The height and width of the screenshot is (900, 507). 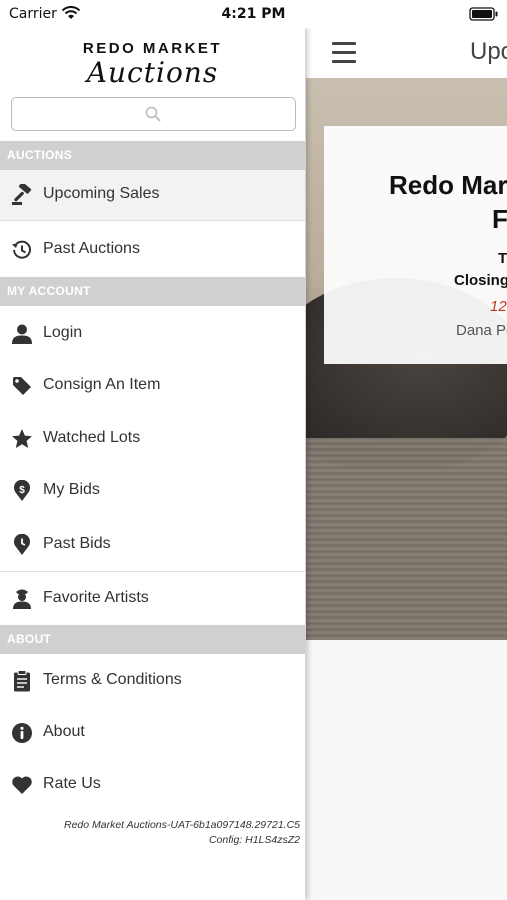 What do you see at coordinates (406, 53) in the screenshot?
I see `top-bar: Upo` at bounding box center [406, 53].